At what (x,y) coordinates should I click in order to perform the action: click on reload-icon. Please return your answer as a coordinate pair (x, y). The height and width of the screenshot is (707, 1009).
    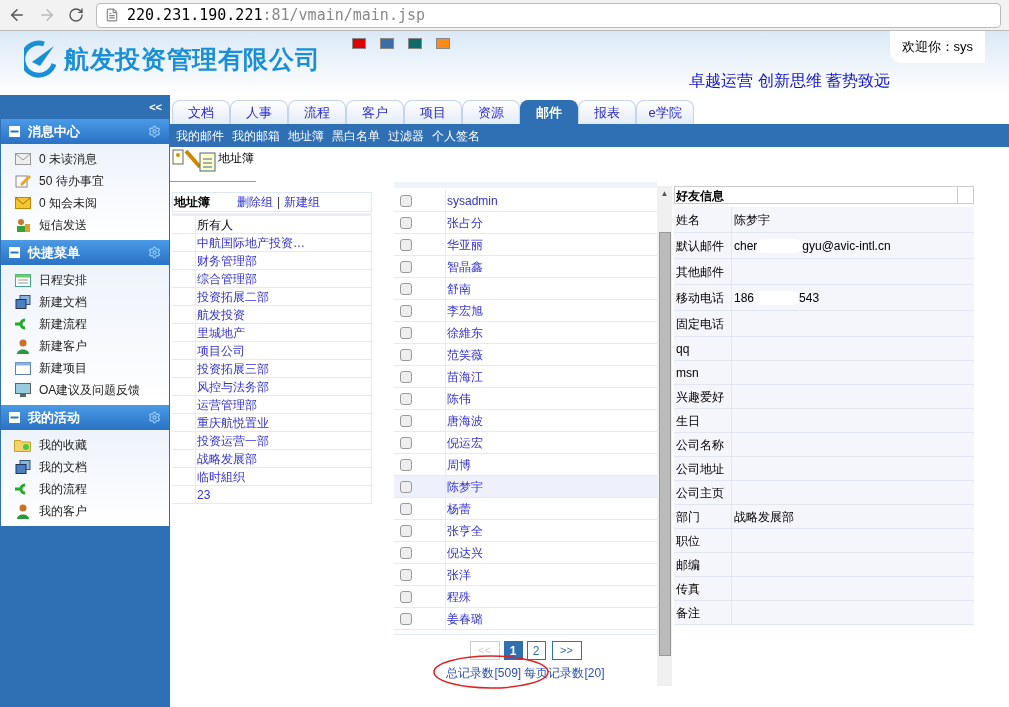
    Looking at the image, I should click on (76, 15).